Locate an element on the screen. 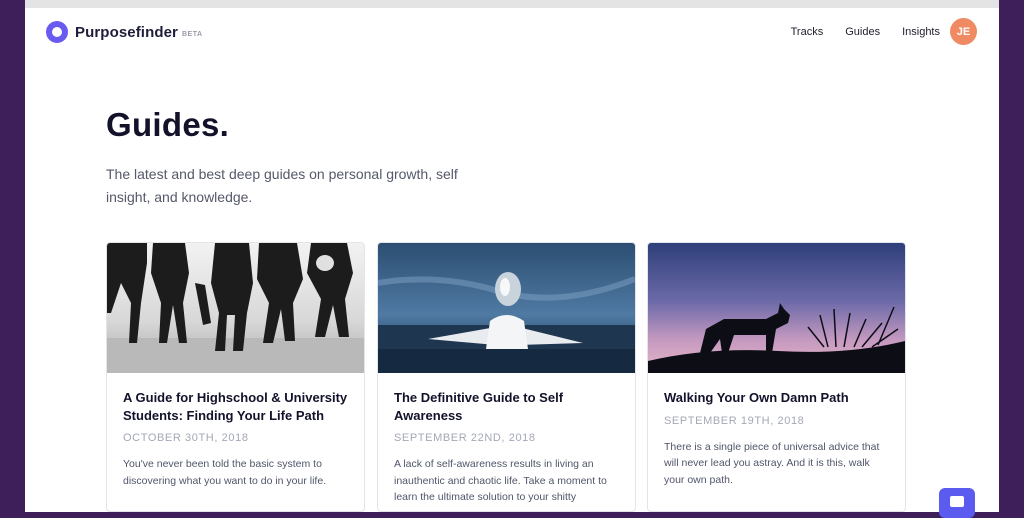  guide-card-title: The Definitive Guide to Self Awareness is located at coordinates (506, 406).